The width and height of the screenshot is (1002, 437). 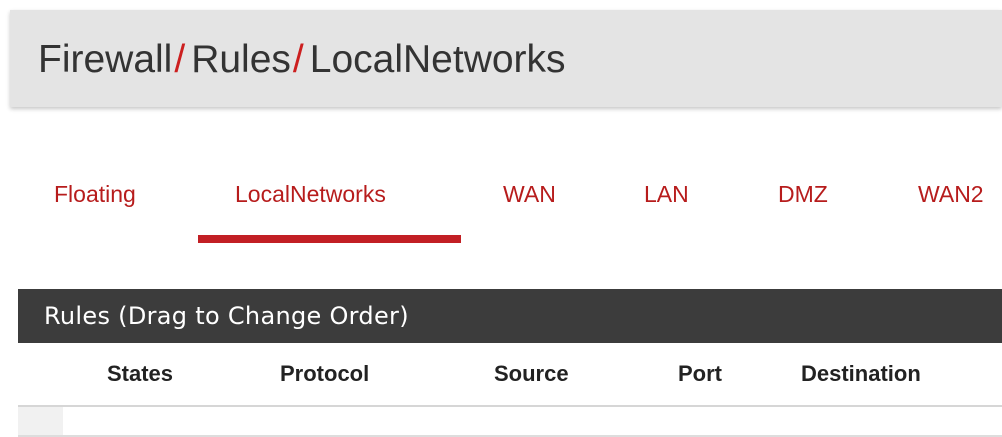 What do you see at coordinates (140, 374) in the screenshot?
I see `column-header-states: States` at bounding box center [140, 374].